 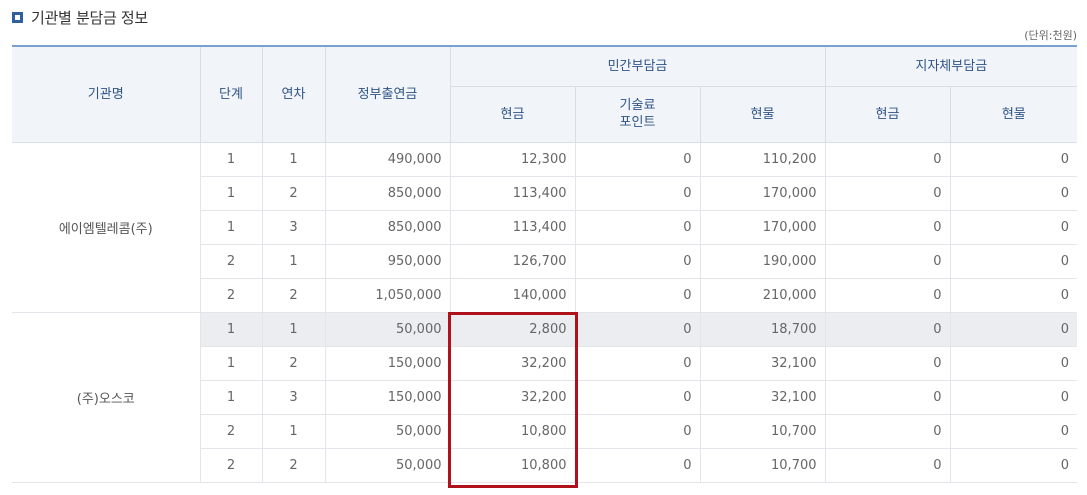 I want to click on gov-cell: 490,000, so click(x=387, y=159).